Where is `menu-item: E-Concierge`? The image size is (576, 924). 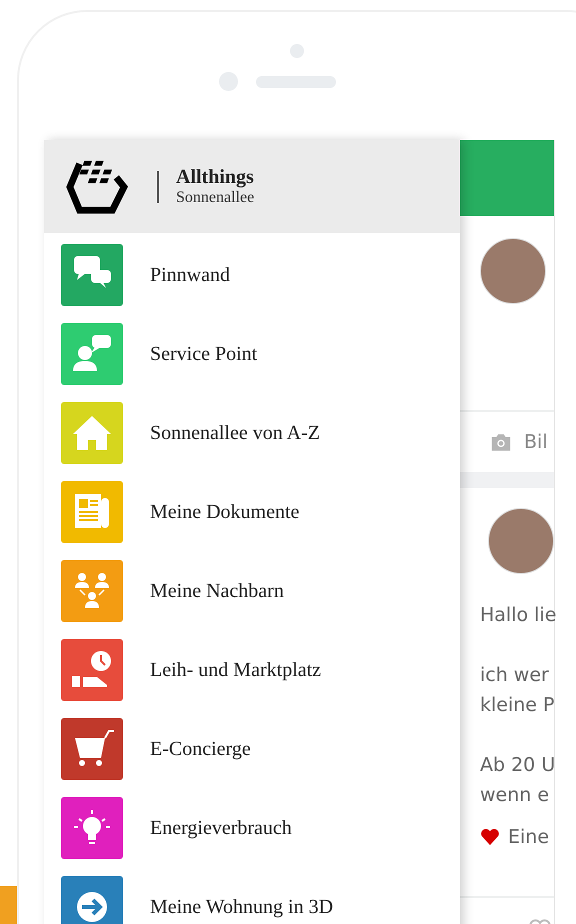
menu-item: E-Concierge is located at coordinates (252, 749).